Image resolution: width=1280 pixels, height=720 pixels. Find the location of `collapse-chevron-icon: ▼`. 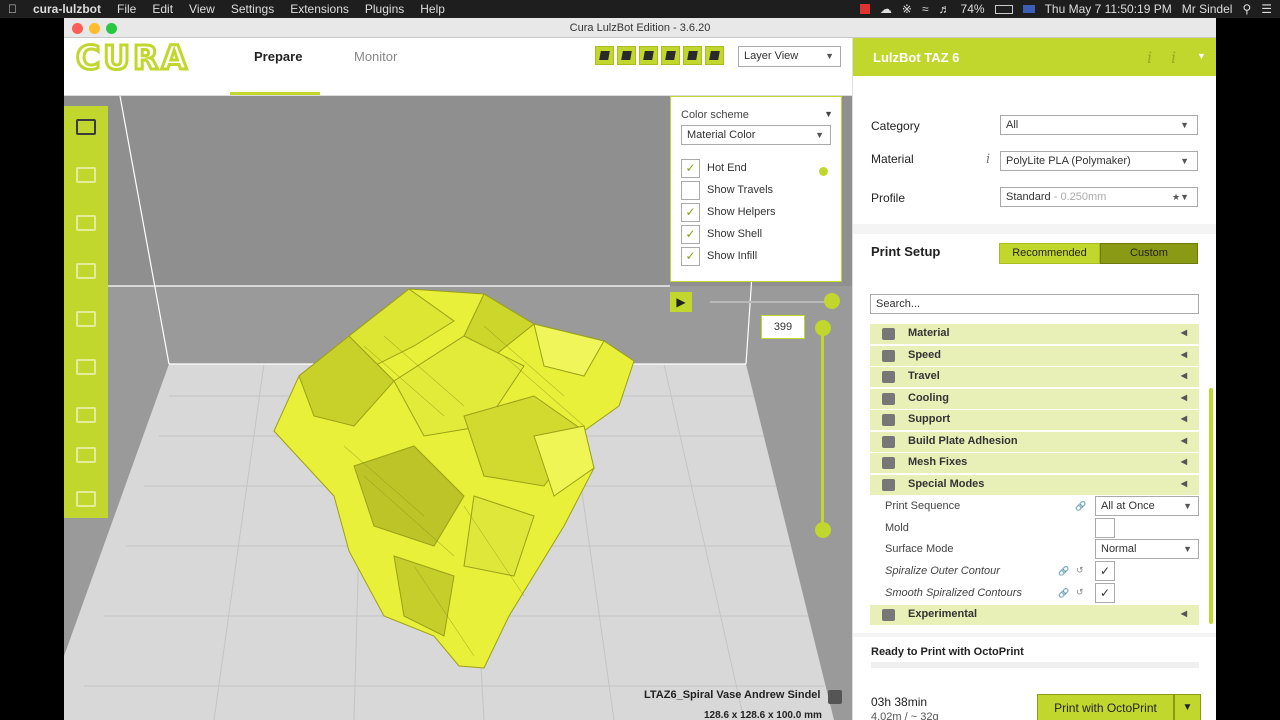

collapse-chevron-icon: ▼ is located at coordinates (828, 114).